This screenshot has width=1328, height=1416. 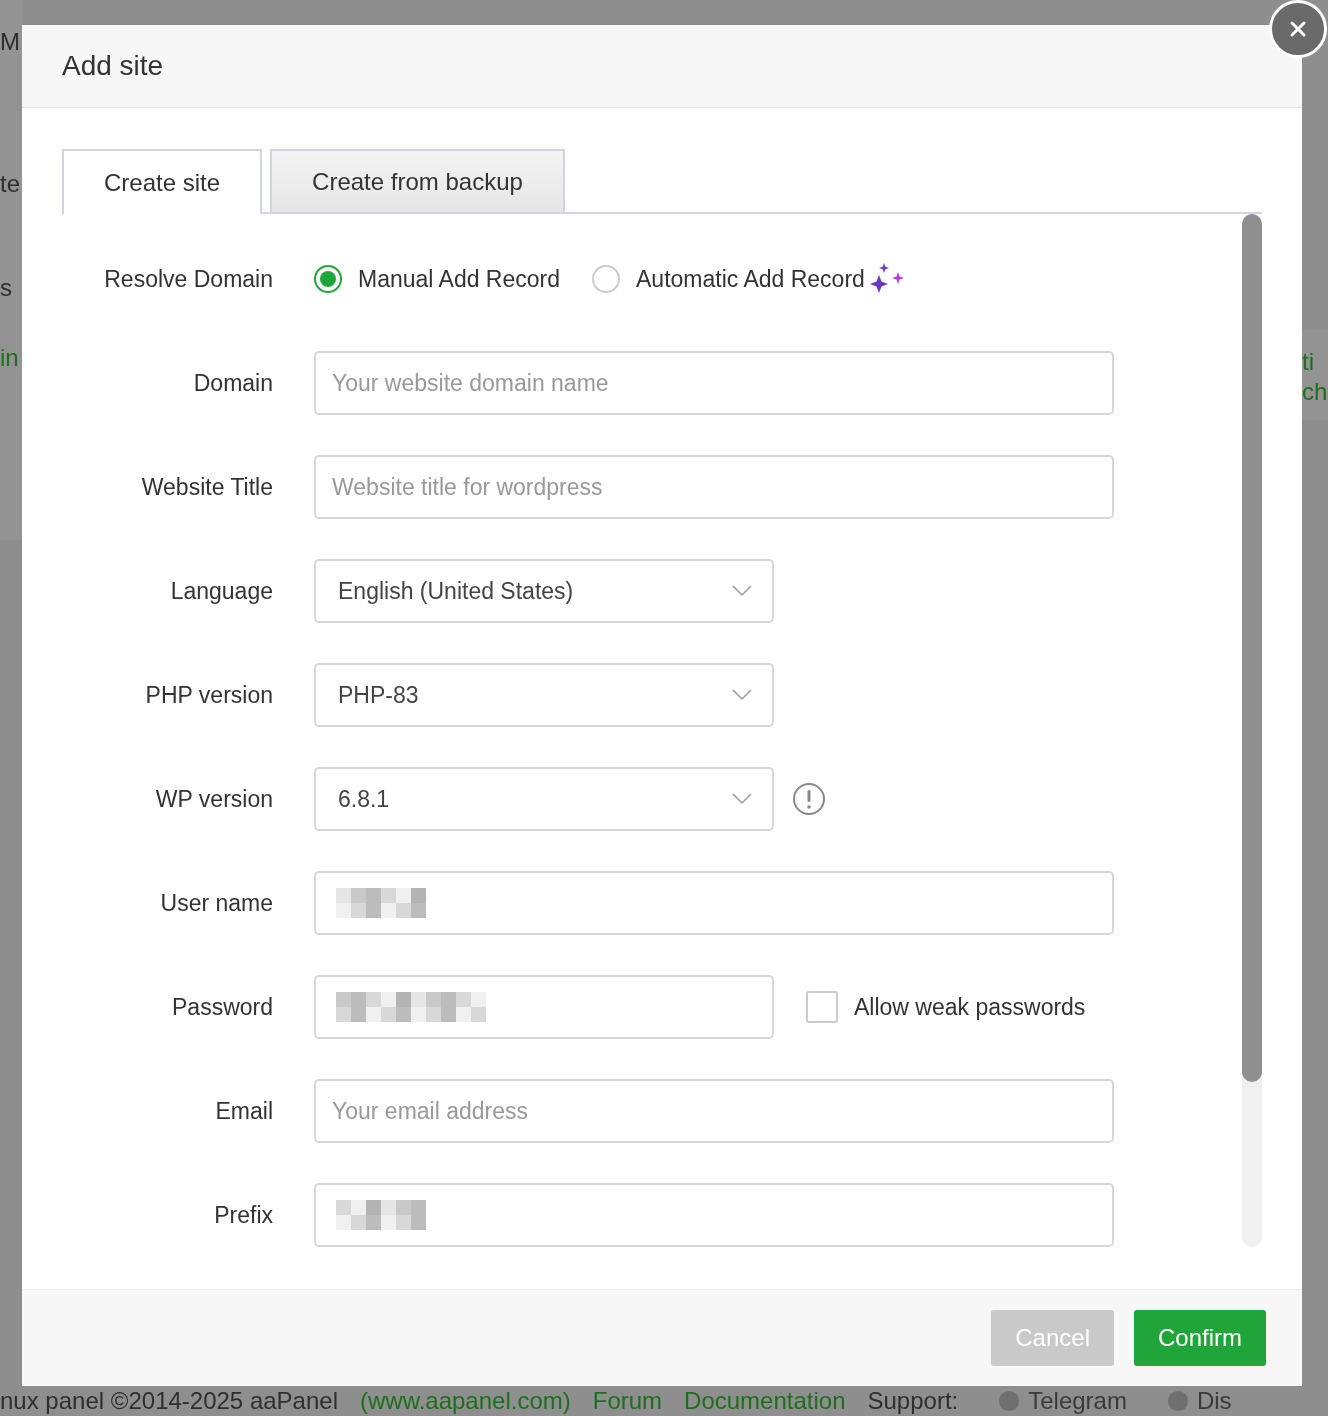 I want to click on field-label: Email, so click(x=243, y=1111).